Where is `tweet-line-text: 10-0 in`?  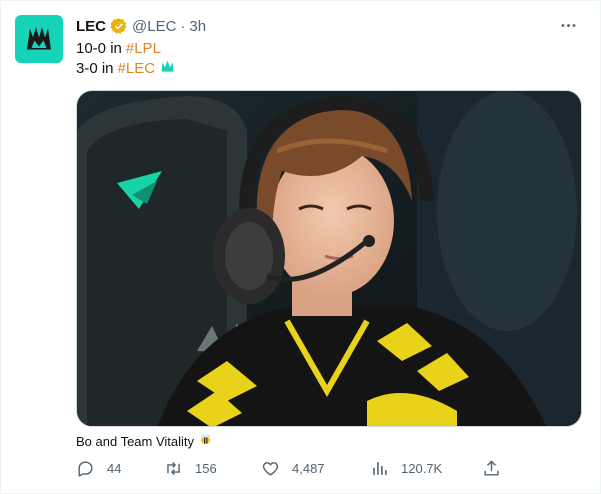
tweet-line-text: 10-0 in is located at coordinates (99, 48).